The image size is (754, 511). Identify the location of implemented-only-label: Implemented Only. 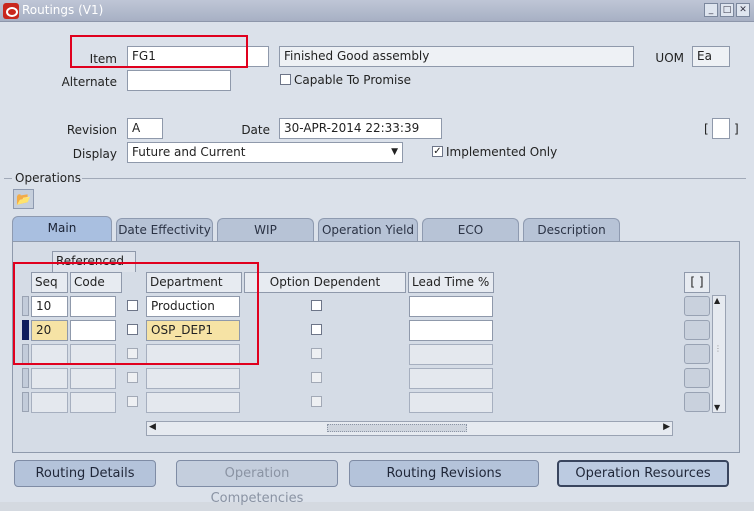
(502, 152).